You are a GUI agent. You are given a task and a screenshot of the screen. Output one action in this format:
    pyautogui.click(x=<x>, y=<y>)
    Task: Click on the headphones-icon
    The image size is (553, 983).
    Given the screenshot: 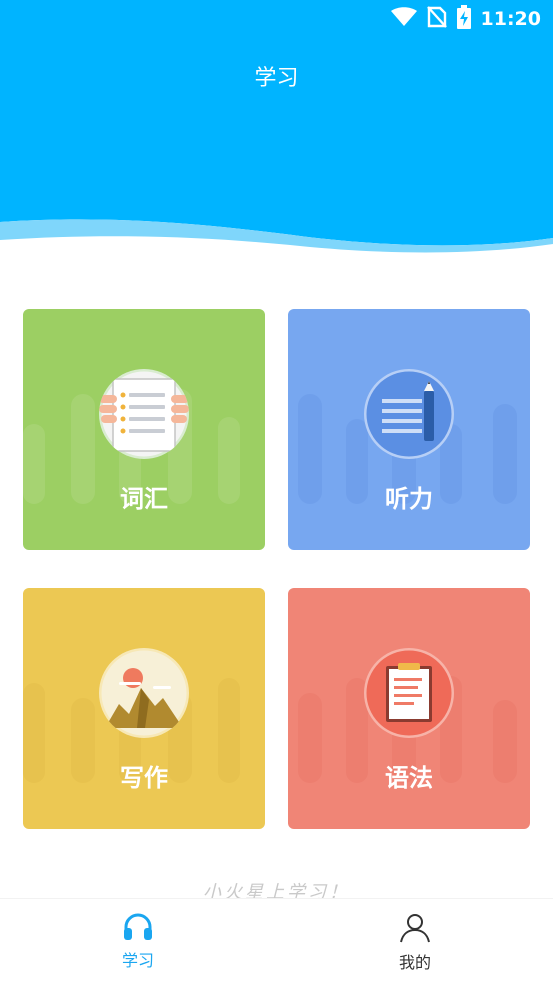 What is the action you would take?
    pyautogui.click(x=138, y=929)
    